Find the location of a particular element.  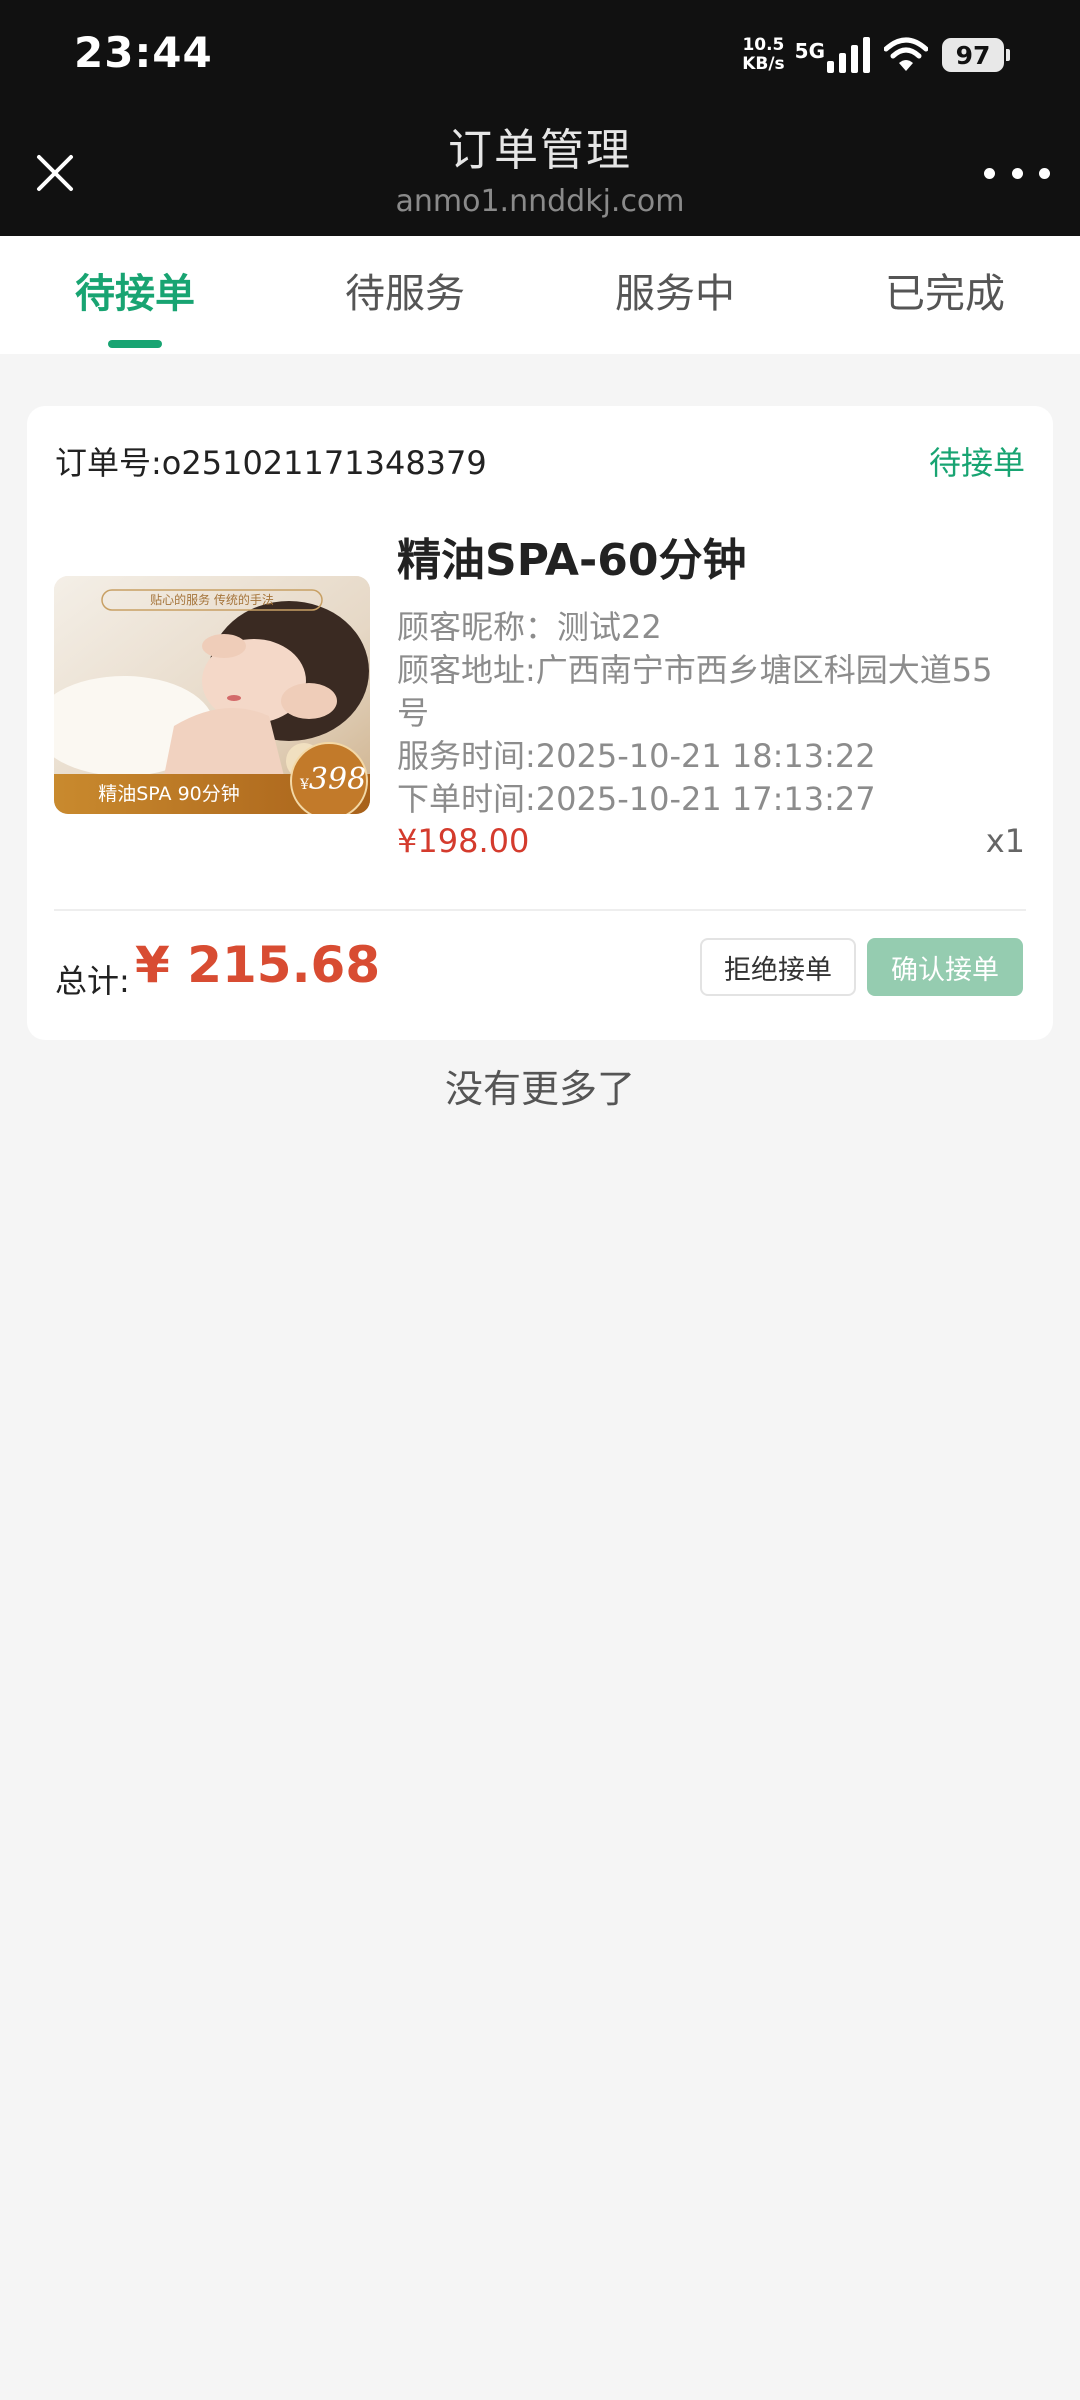

divider is located at coordinates (540, 910).